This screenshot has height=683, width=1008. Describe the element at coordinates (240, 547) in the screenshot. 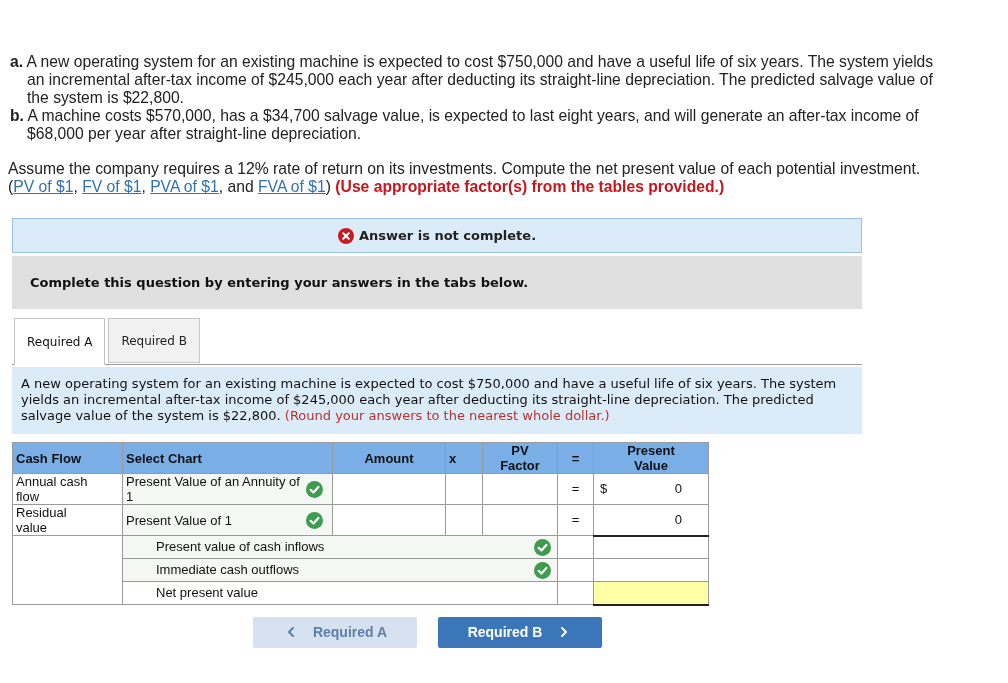

I see `total-label: Present value of cash inflows` at that location.